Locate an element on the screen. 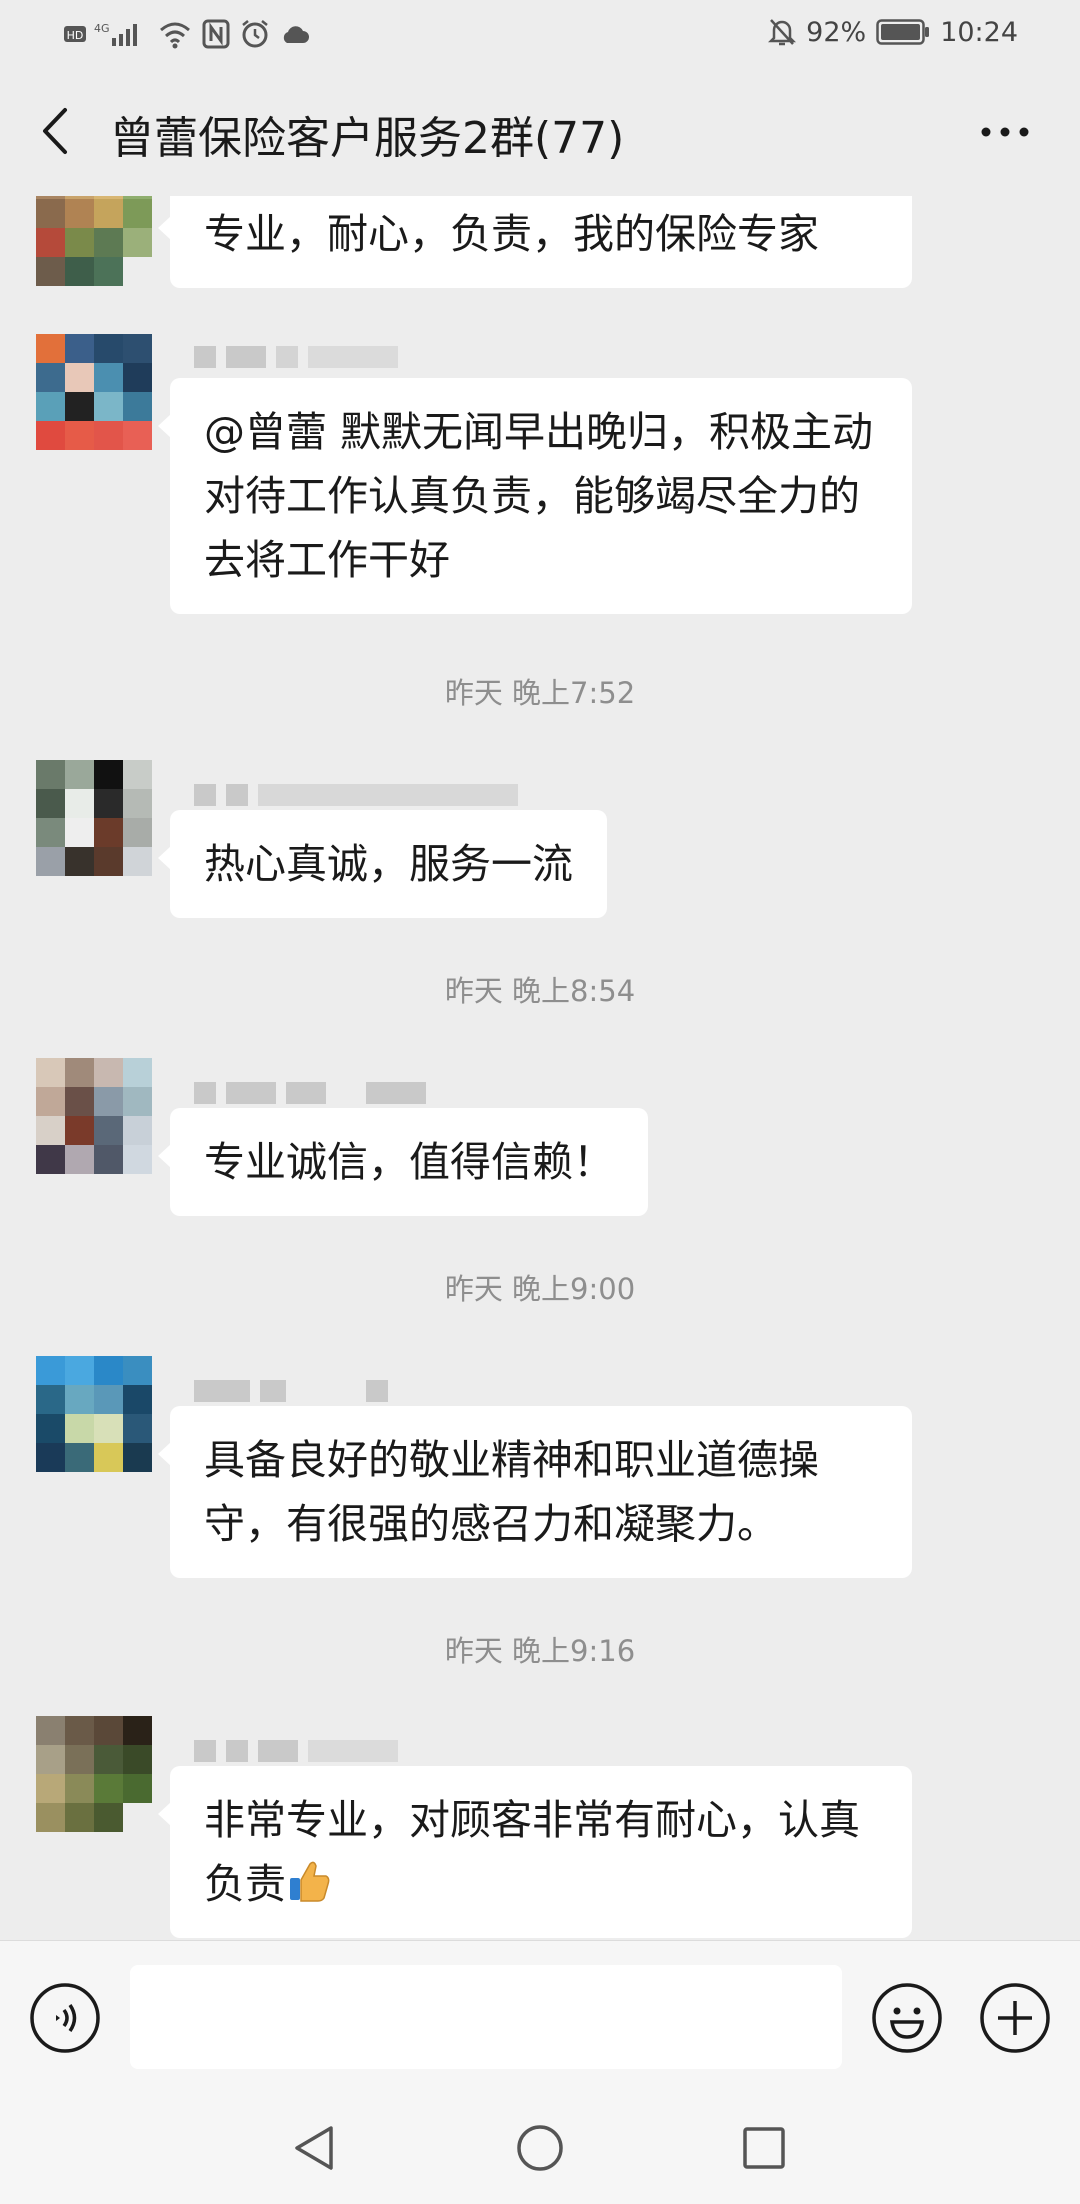 Image resolution: width=1080 pixels, height=2204 pixels. wifi-icon is located at coordinates (175, 35).